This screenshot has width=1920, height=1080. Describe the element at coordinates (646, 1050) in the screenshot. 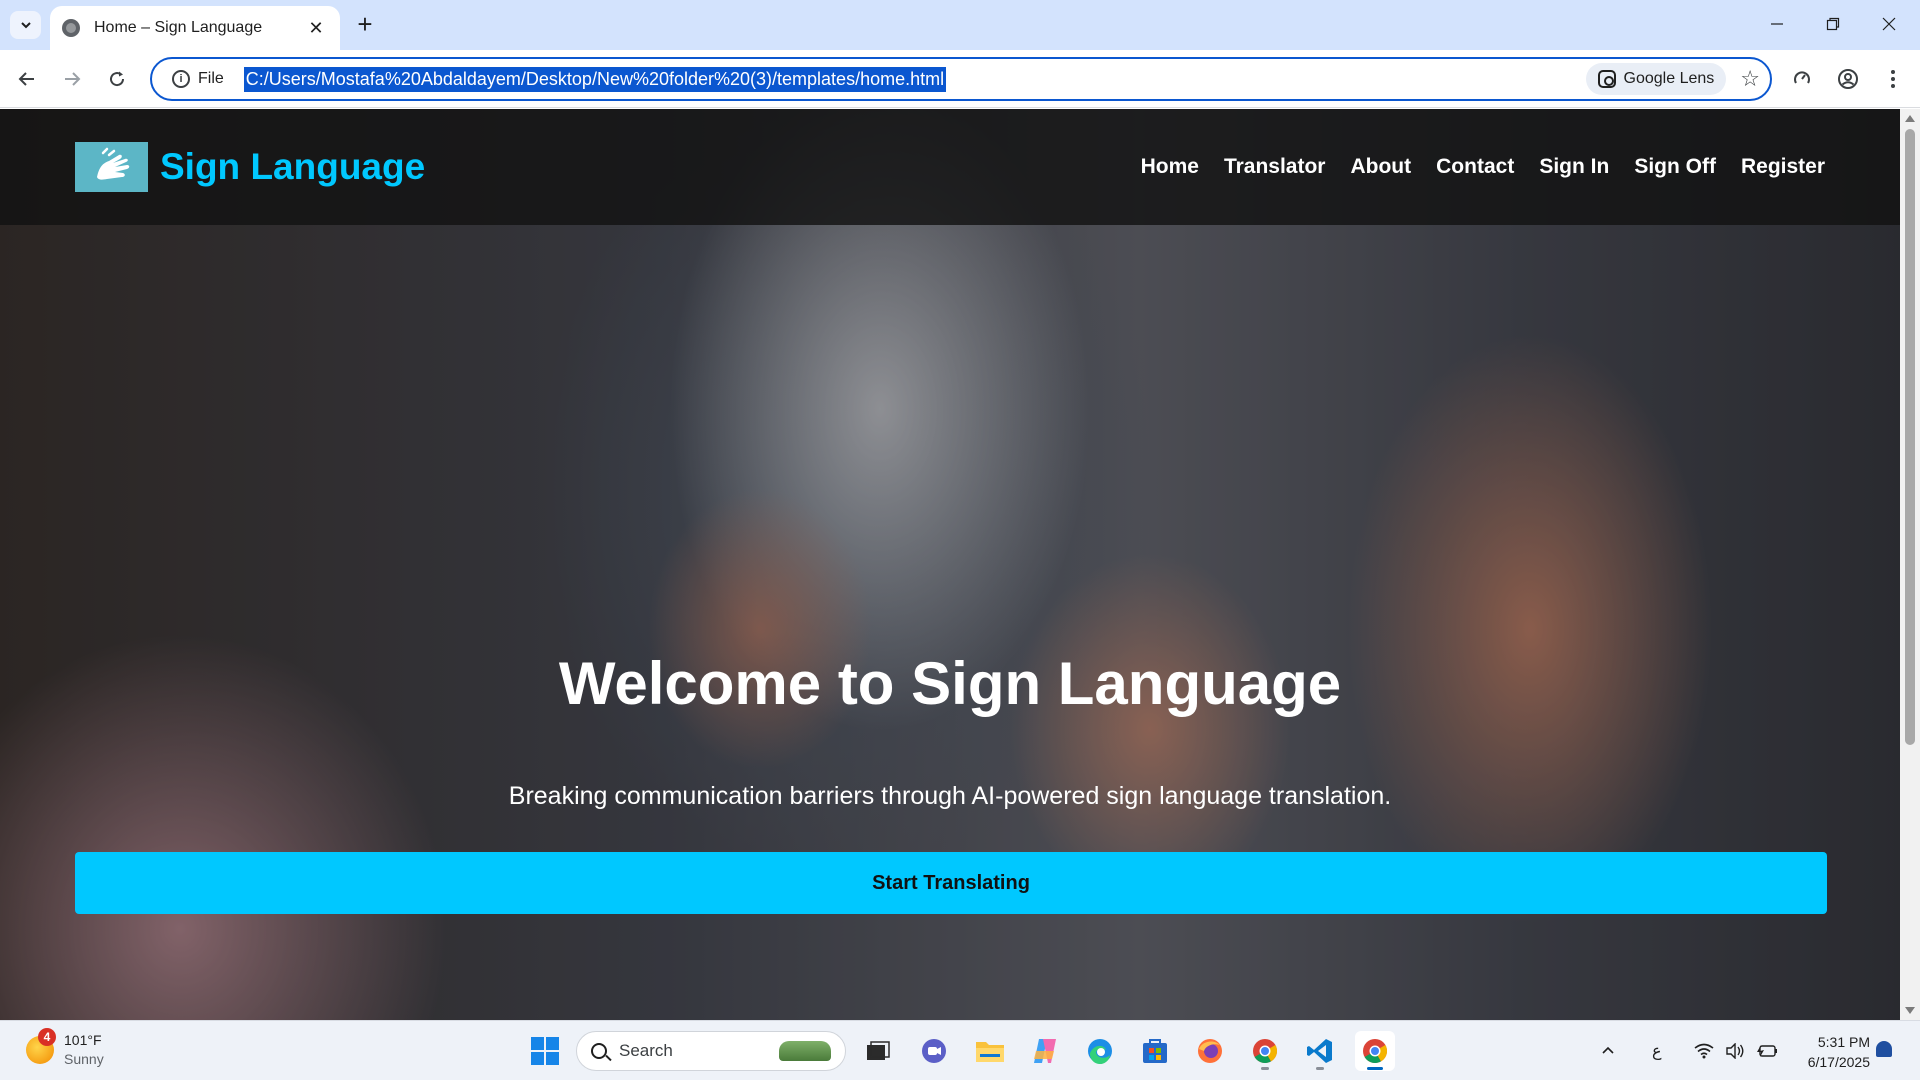

I see `taskbar-search-label: Search` at that location.